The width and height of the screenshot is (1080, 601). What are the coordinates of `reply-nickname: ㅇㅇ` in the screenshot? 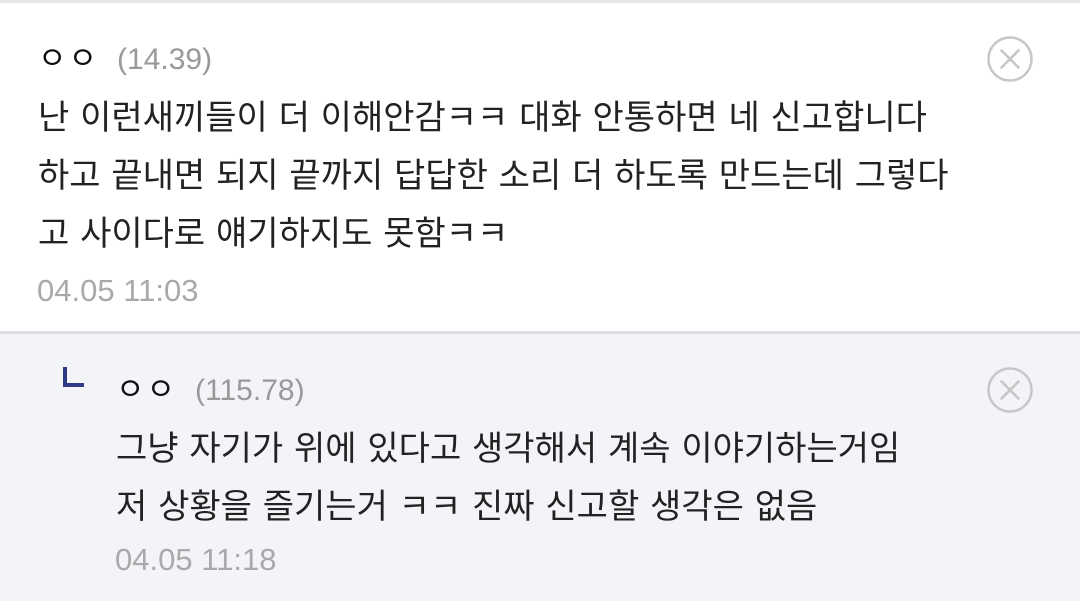 It's located at (146, 386).